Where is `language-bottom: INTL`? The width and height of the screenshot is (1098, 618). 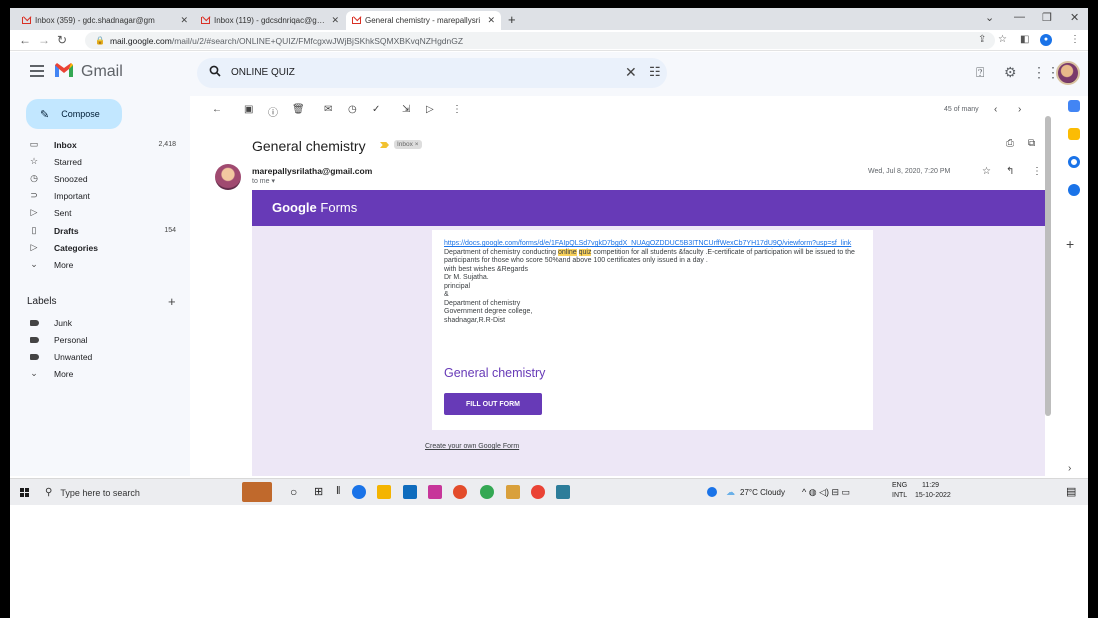 language-bottom: INTL is located at coordinates (899, 495).